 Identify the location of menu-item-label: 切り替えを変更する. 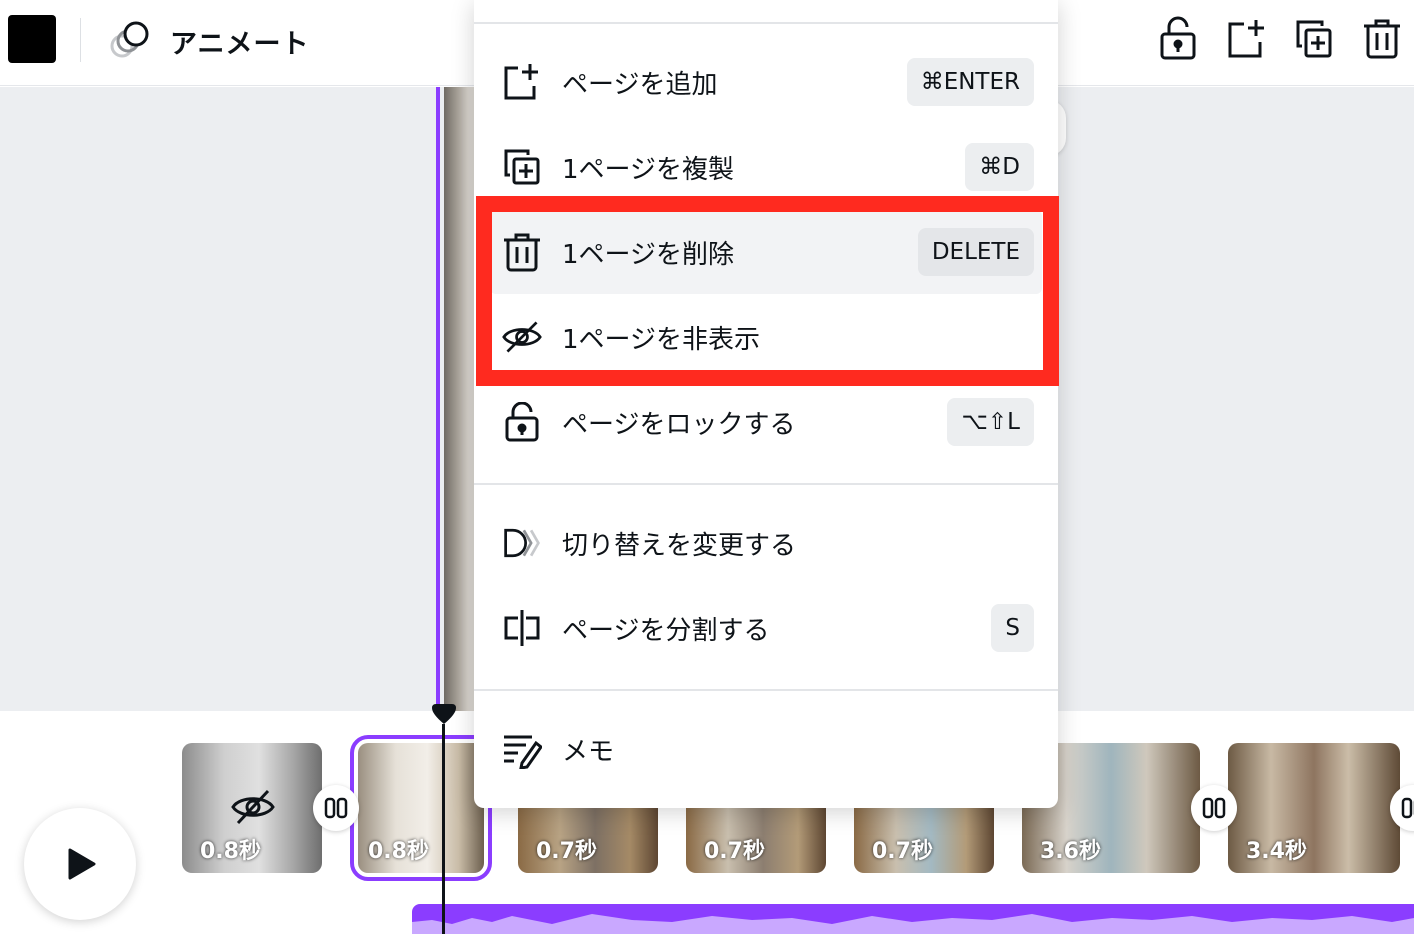
(679, 546).